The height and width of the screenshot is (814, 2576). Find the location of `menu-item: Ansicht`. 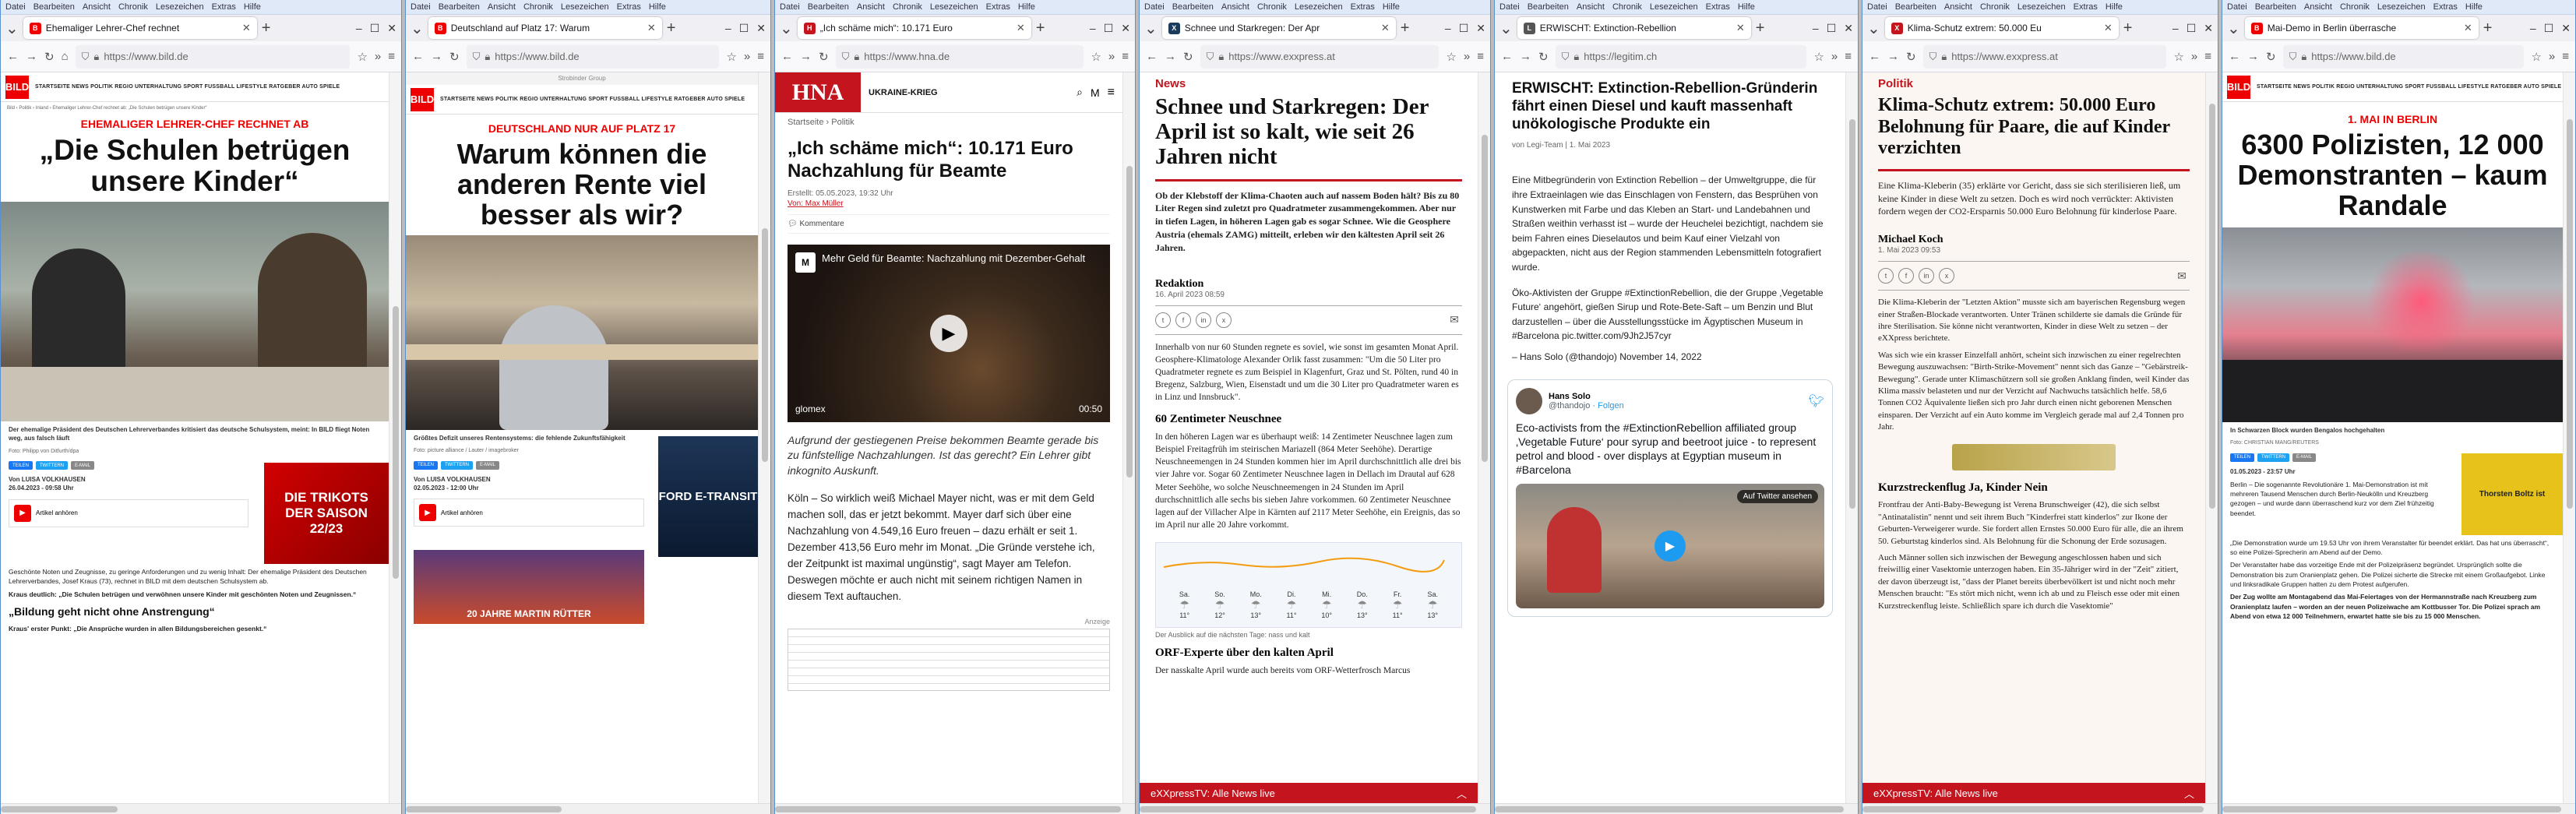

menu-item: Ansicht is located at coordinates (1958, 7).